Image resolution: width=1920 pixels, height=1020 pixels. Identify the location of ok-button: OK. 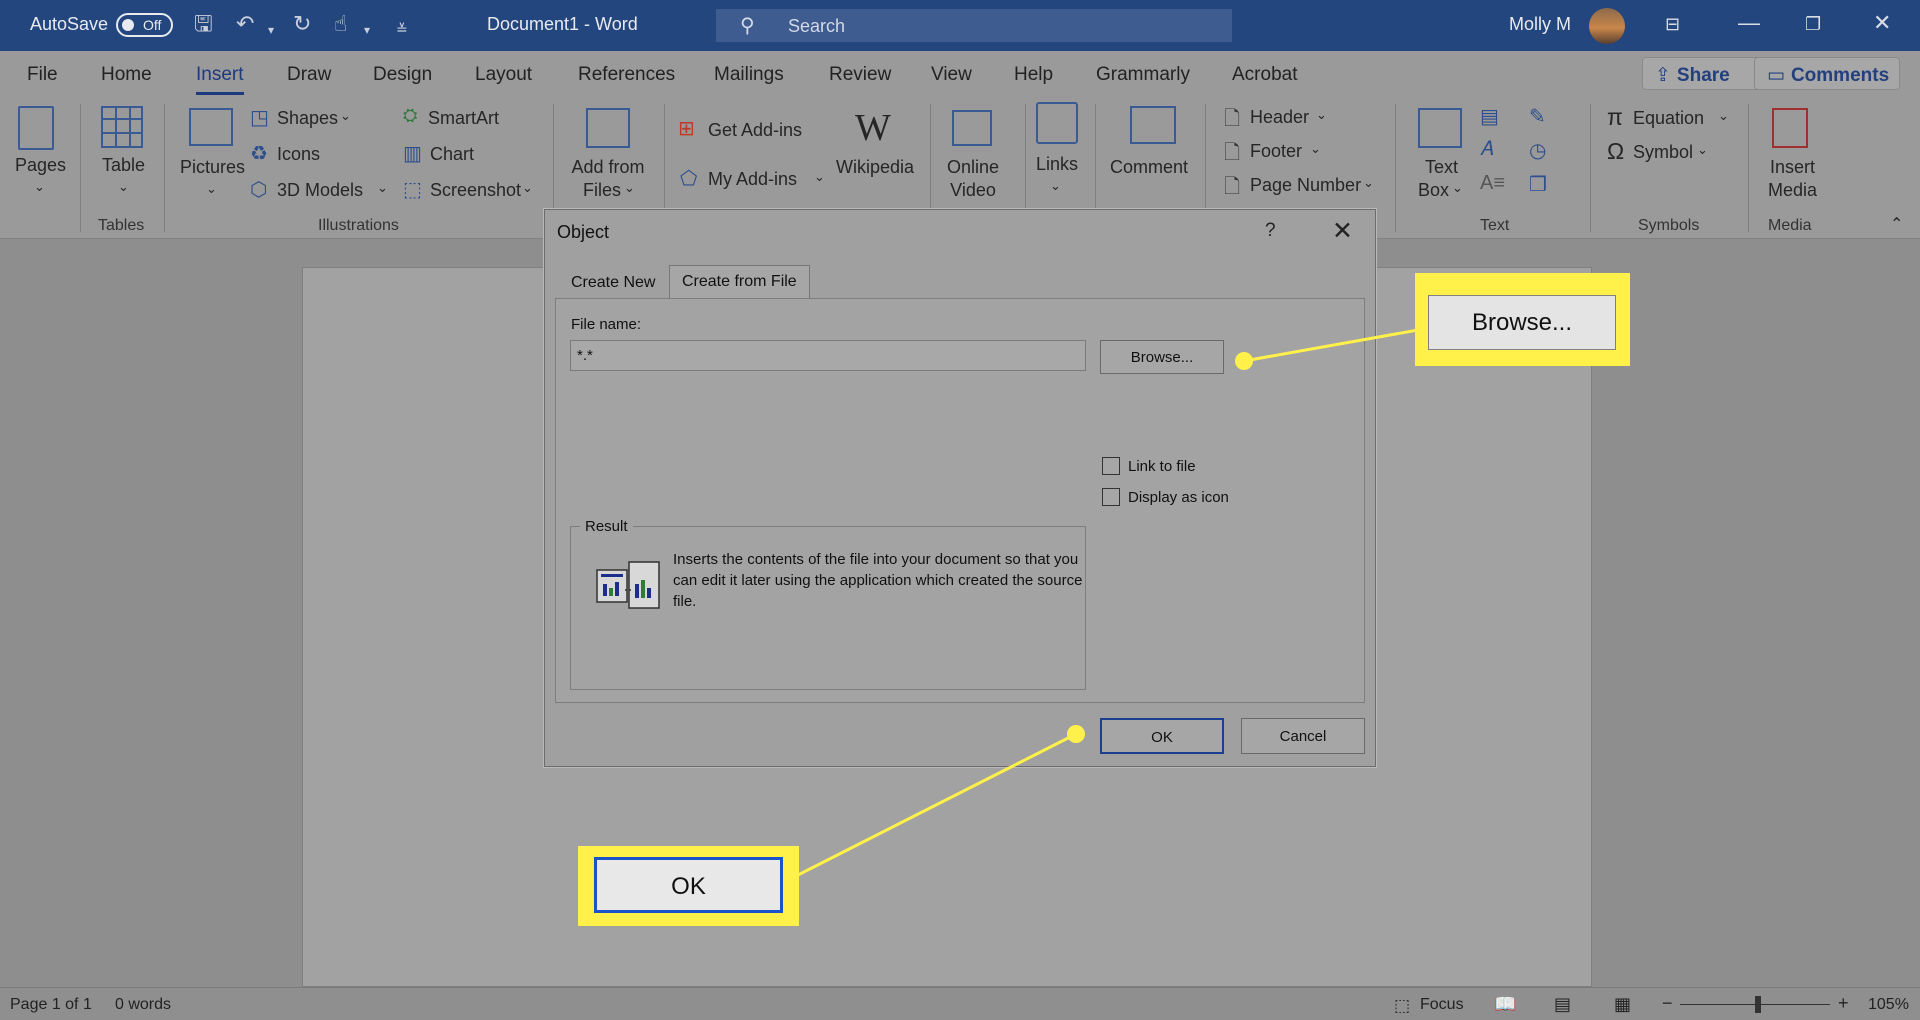
(1162, 736).